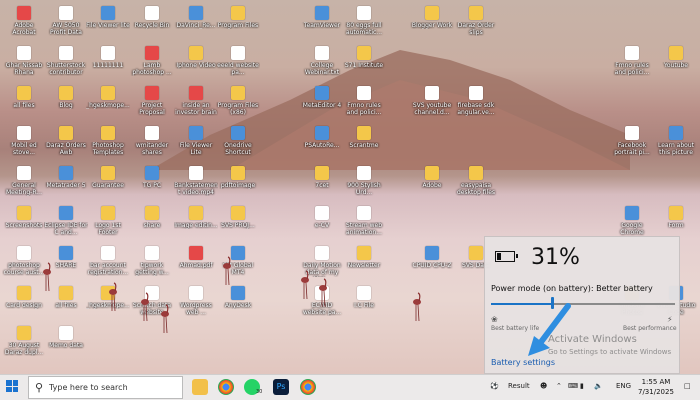 This screenshot has width=700, height=400. What do you see at coordinates (108, 64) in the screenshot?
I see `desktop-icon: 11111111` at bounding box center [108, 64].